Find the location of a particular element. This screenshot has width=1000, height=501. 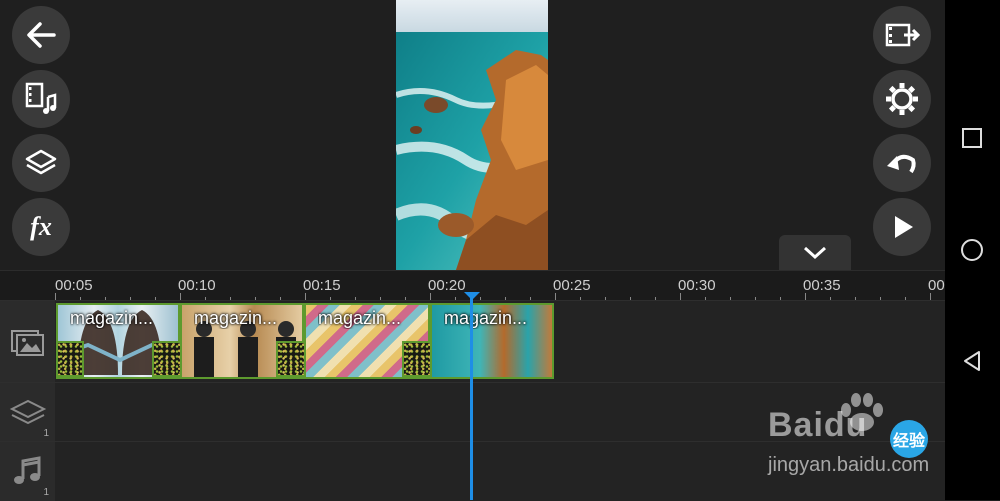

audio-count: 1 is located at coordinates (46, 492).